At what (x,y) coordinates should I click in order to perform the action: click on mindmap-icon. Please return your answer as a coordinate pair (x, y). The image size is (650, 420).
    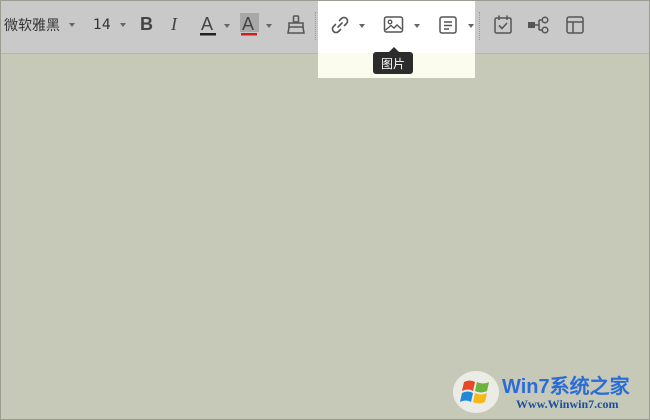
    Looking at the image, I should click on (538, 25).